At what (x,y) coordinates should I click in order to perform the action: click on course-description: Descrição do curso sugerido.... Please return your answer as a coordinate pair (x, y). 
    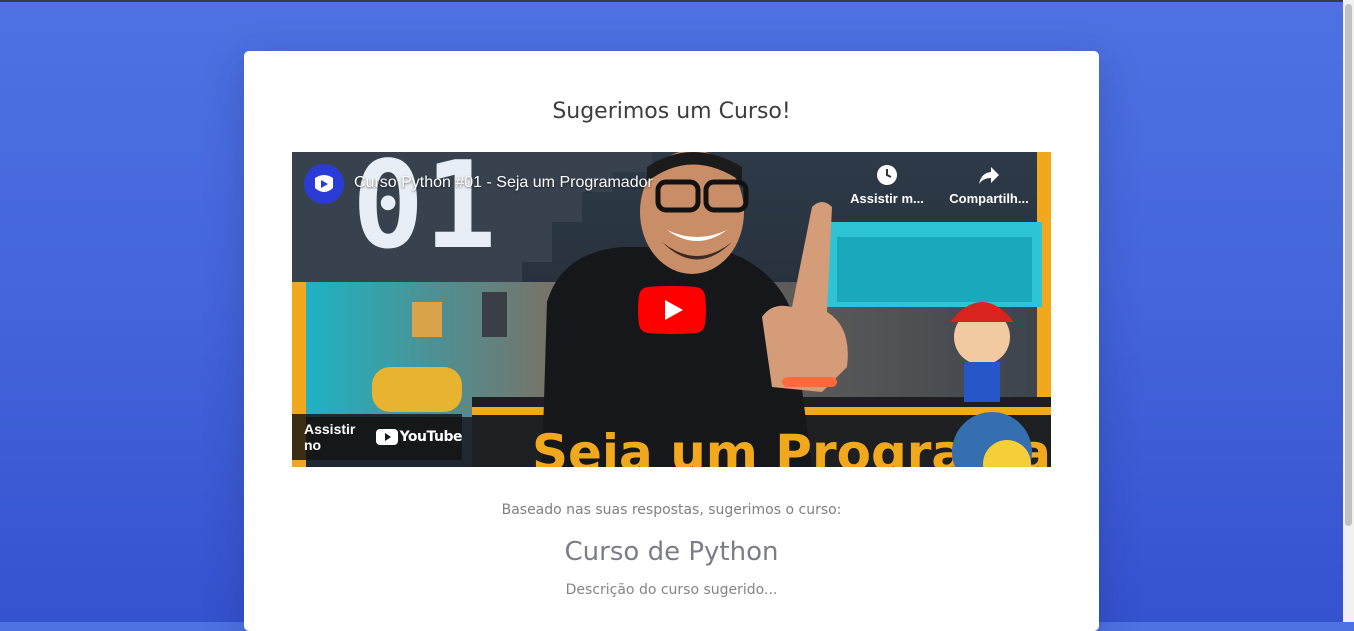
    Looking at the image, I should click on (671, 590).